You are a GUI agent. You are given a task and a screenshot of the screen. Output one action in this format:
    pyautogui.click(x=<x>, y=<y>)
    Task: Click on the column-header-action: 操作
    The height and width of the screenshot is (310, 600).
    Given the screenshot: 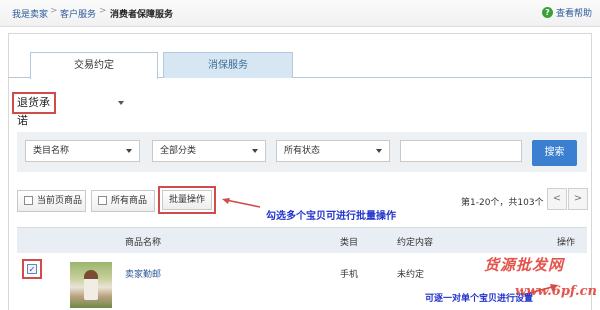 What is the action you would take?
    pyautogui.click(x=566, y=243)
    